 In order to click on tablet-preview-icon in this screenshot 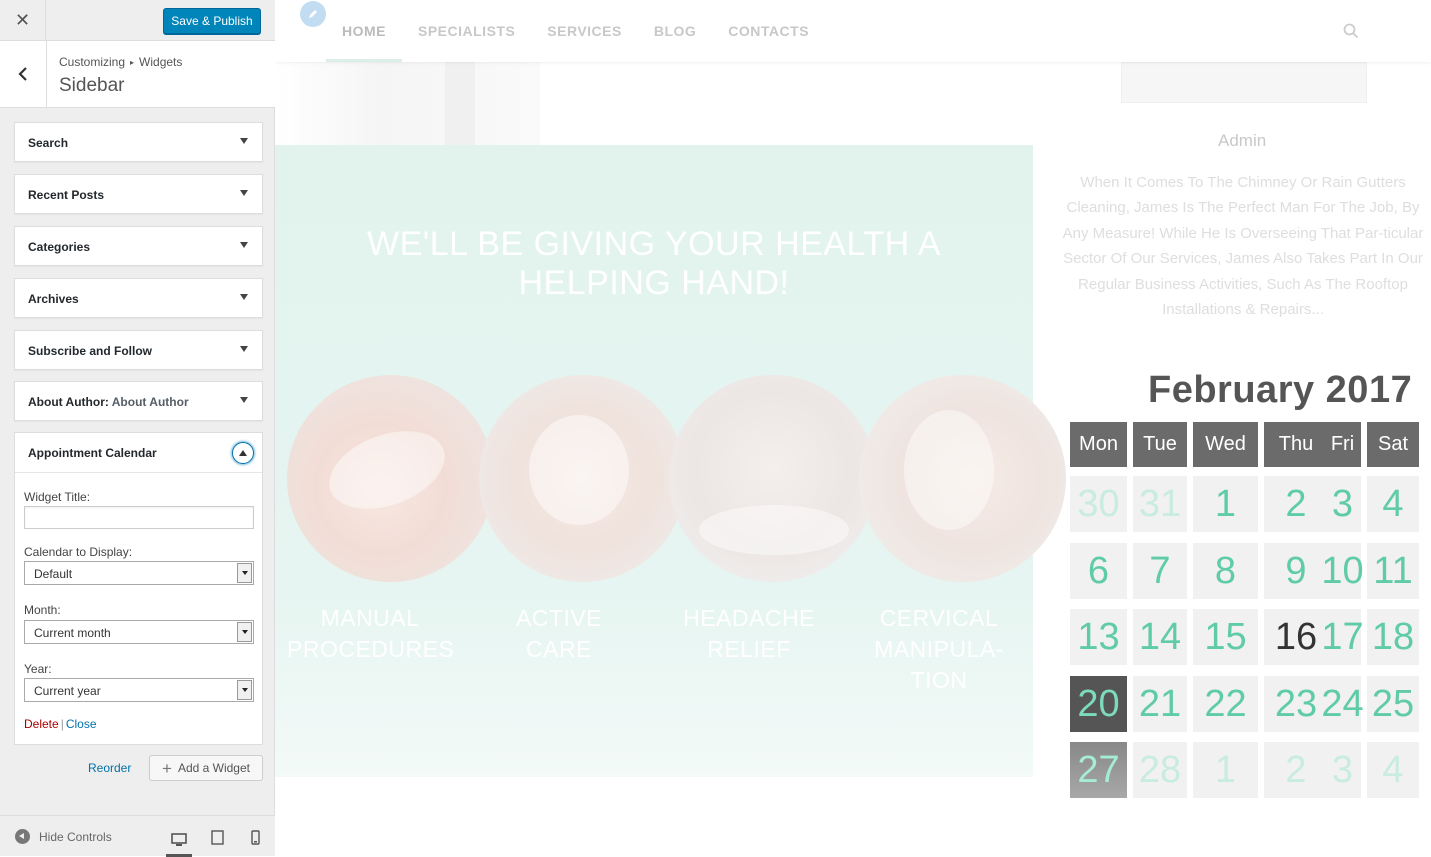, I will do `click(217, 837)`.